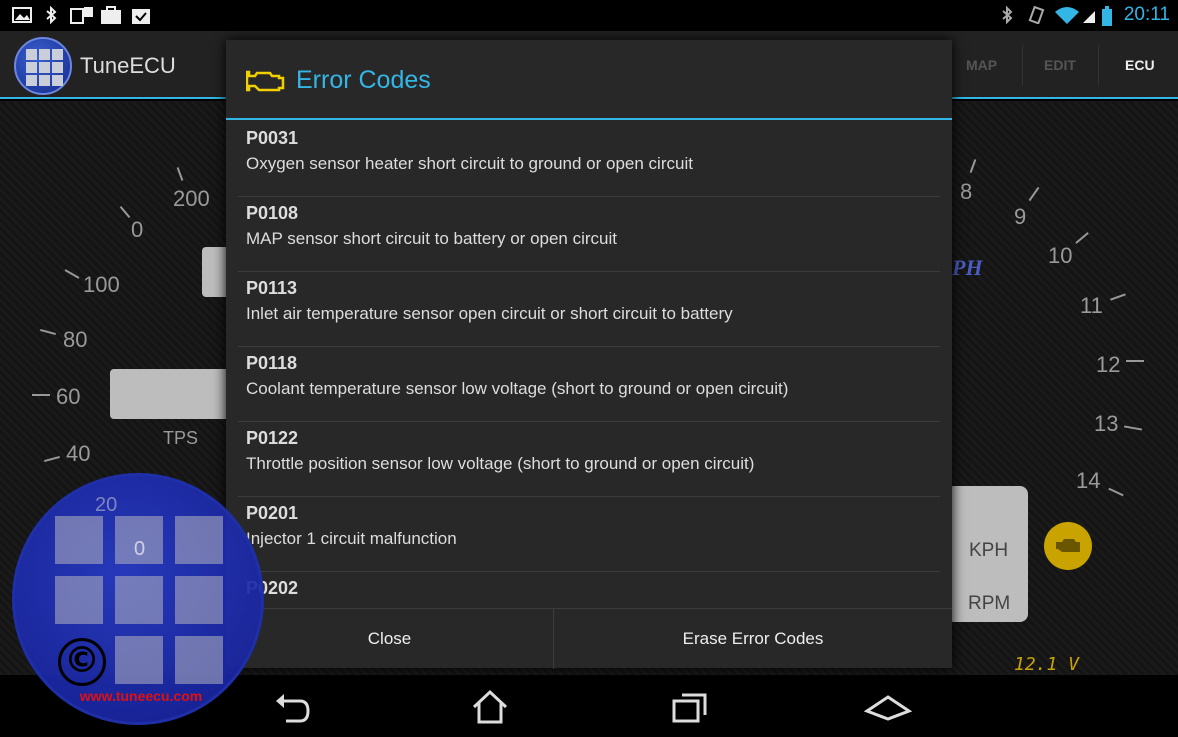  What do you see at coordinates (68, 396) in the screenshot?
I see `gauge-label: 60` at bounding box center [68, 396].